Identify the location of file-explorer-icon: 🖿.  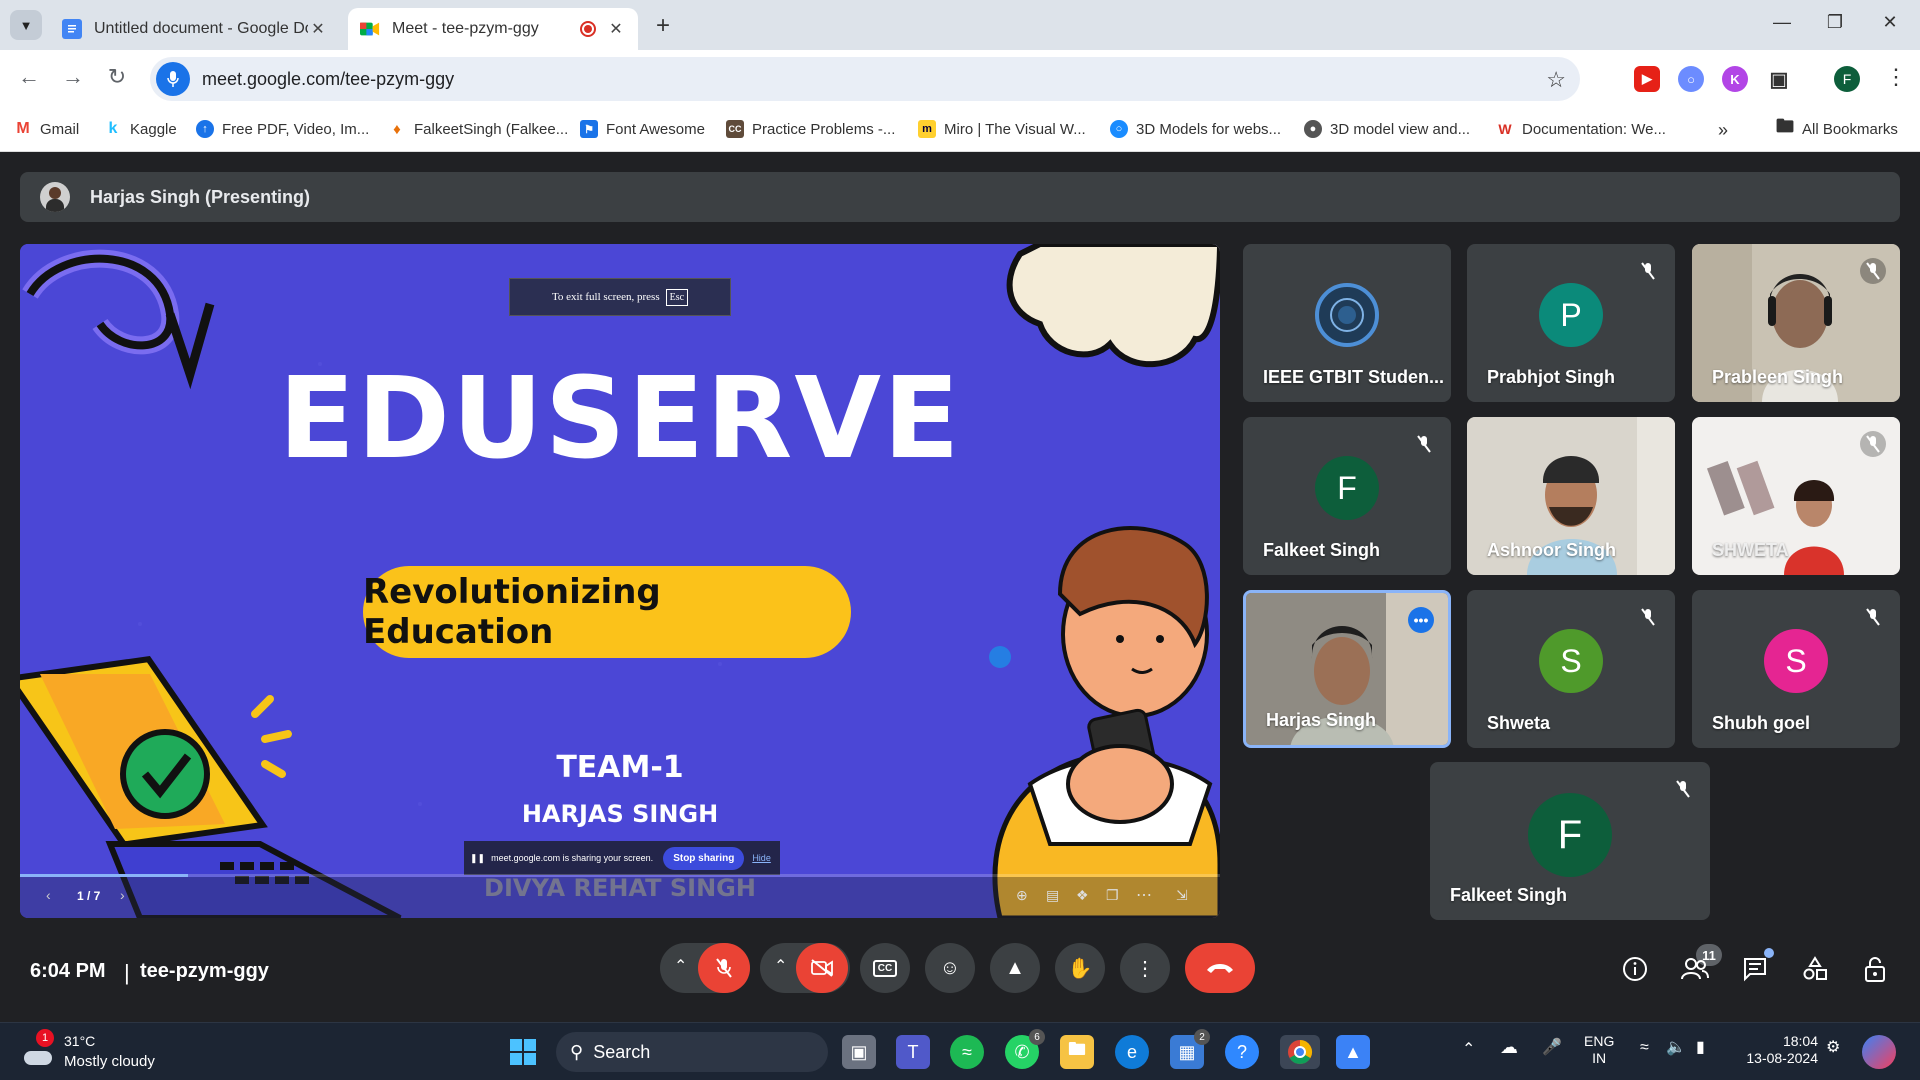
(1077, 1052).